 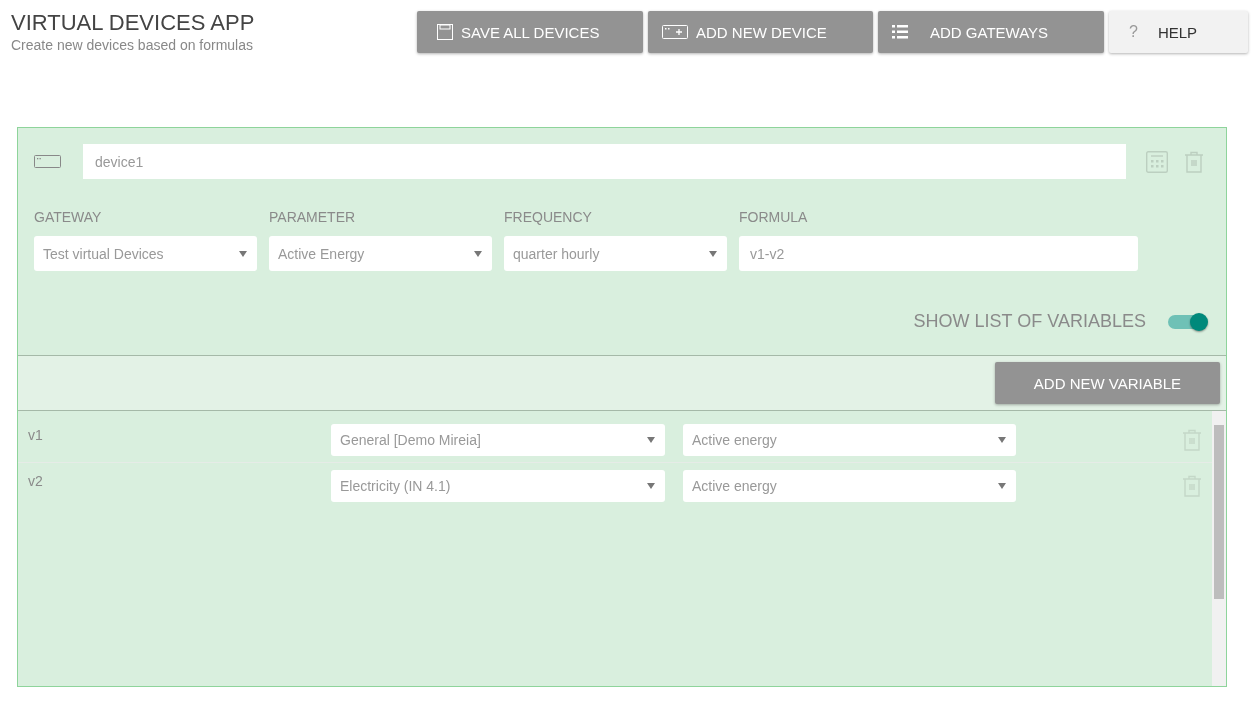 What do you see at coordinates (991, 32) in the screenshot?
I see `add-gateways-button: ADD GATEWAYS` at bounding box center [991, 32].